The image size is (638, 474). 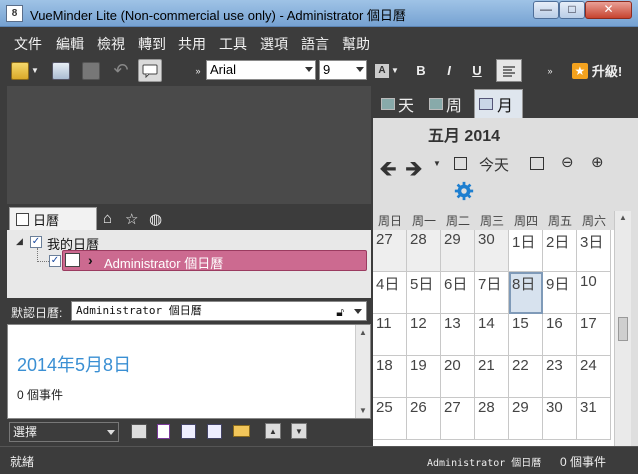 What do you see at coordinates (362, 371) in the screenshot?
I see `detail-scrollbar: ▲ ▼` at bounding box center [362, 371].